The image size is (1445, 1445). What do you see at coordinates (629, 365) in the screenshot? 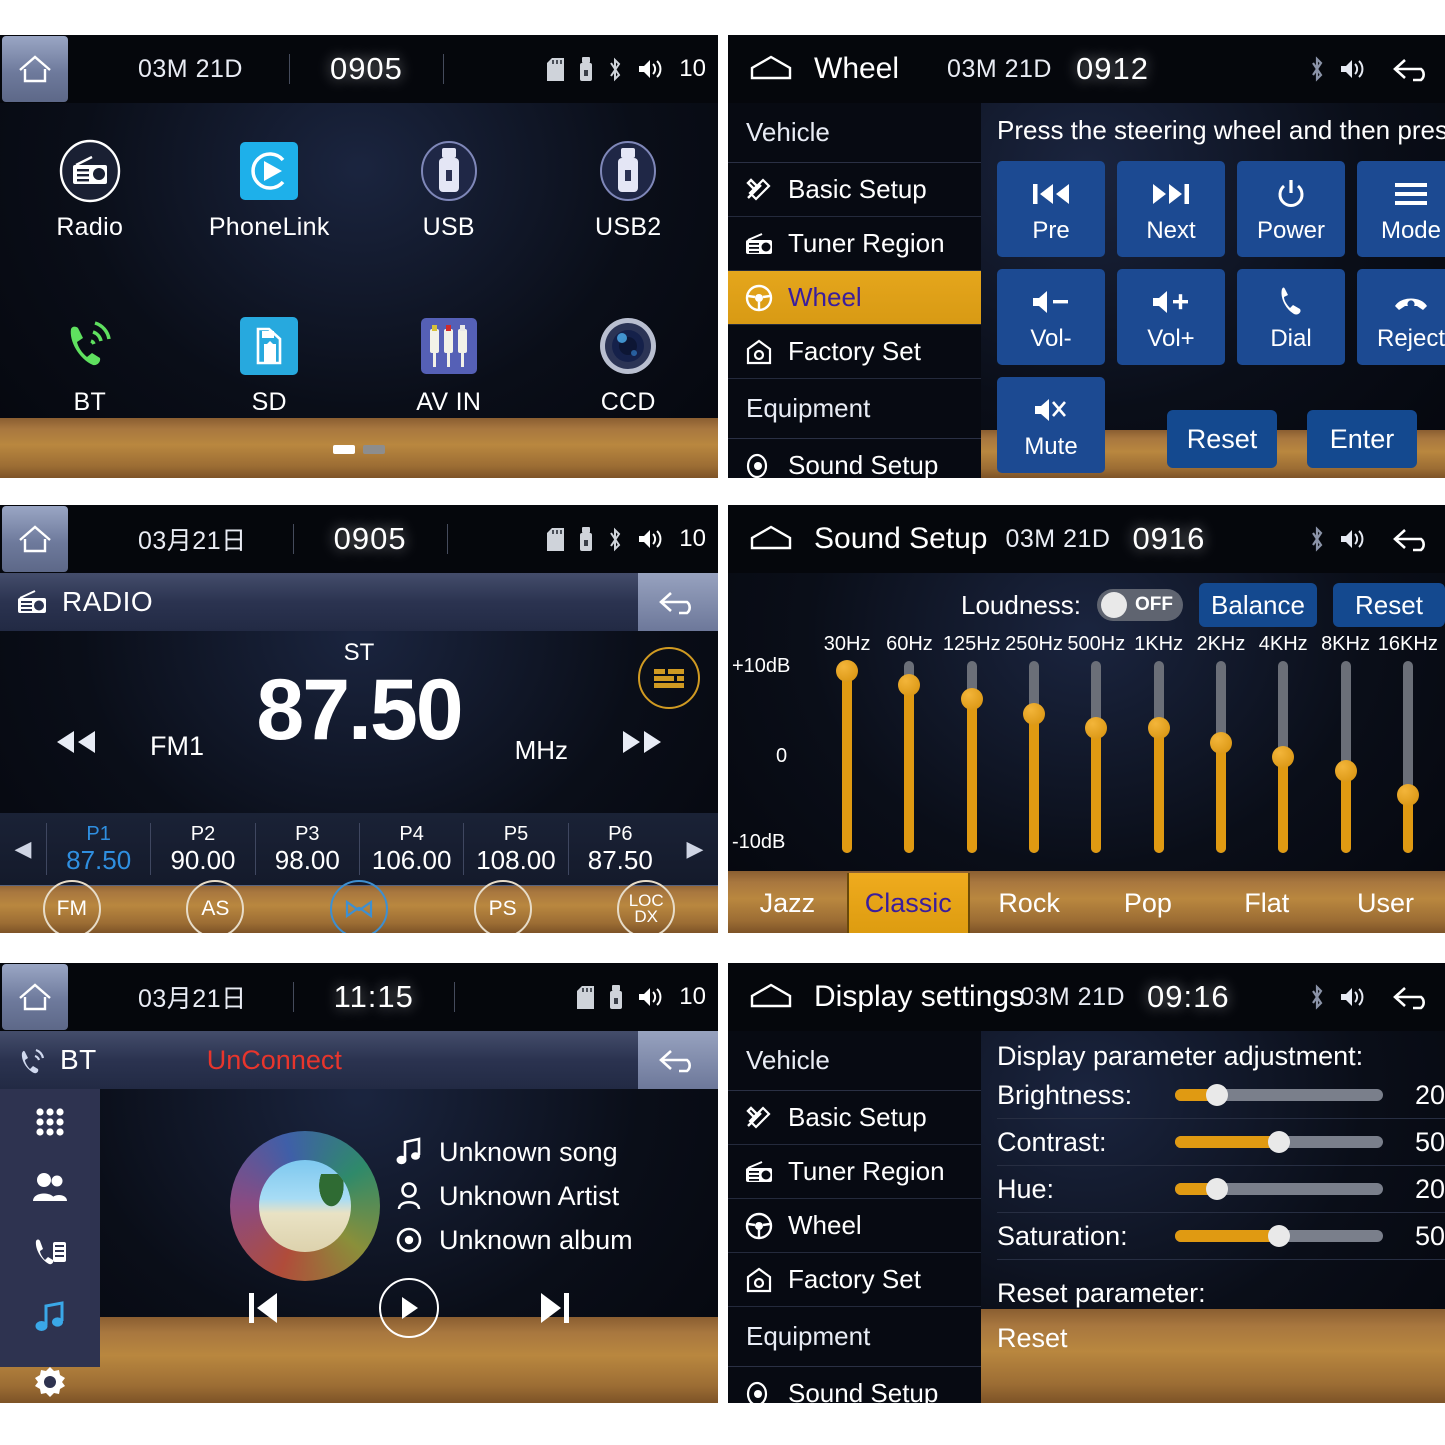
I see `app-ccd: CCD` at bounding box center [629, 365].